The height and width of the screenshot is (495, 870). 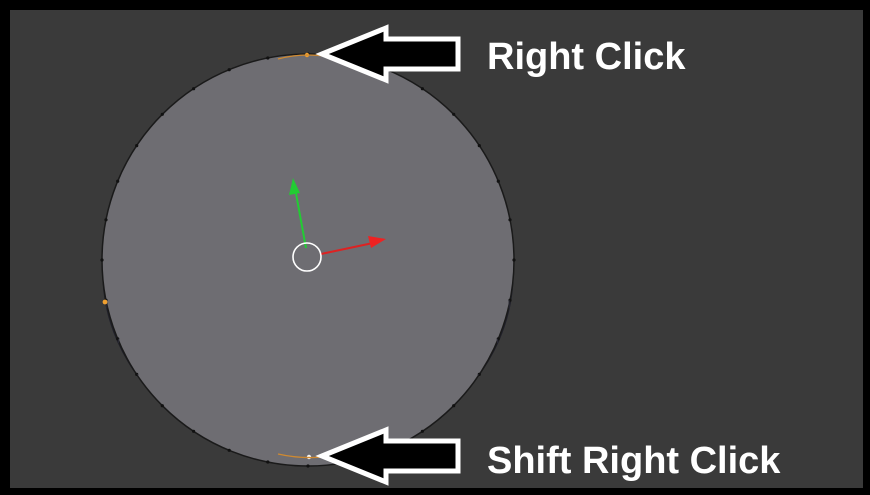 I want to click on selected-vertex-left, so click(x=105, y=302).